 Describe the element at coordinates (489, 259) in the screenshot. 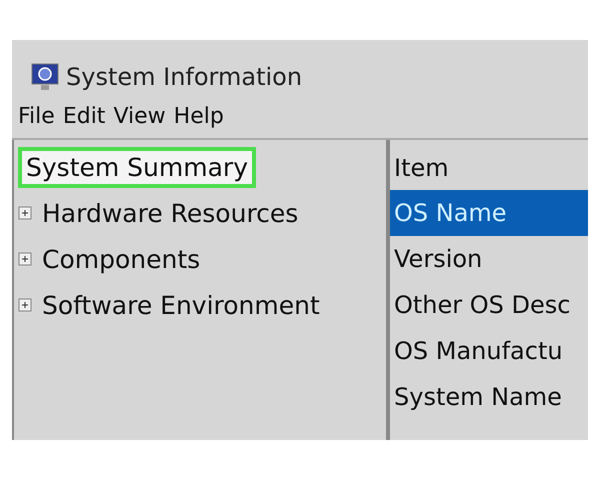

I see `list-row: Version` at that location.